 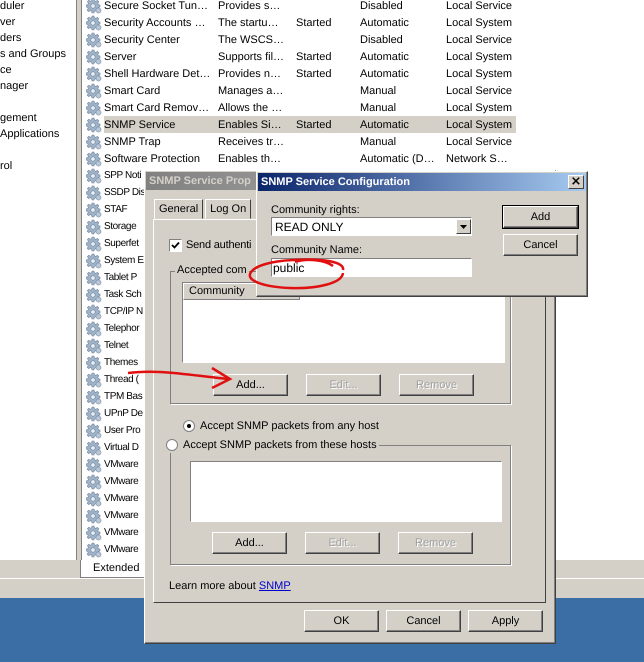 What do you see at coordinates (116, 345) in the screenshot?
I see `service-name: Telnet` at bounding box center [116, 345].